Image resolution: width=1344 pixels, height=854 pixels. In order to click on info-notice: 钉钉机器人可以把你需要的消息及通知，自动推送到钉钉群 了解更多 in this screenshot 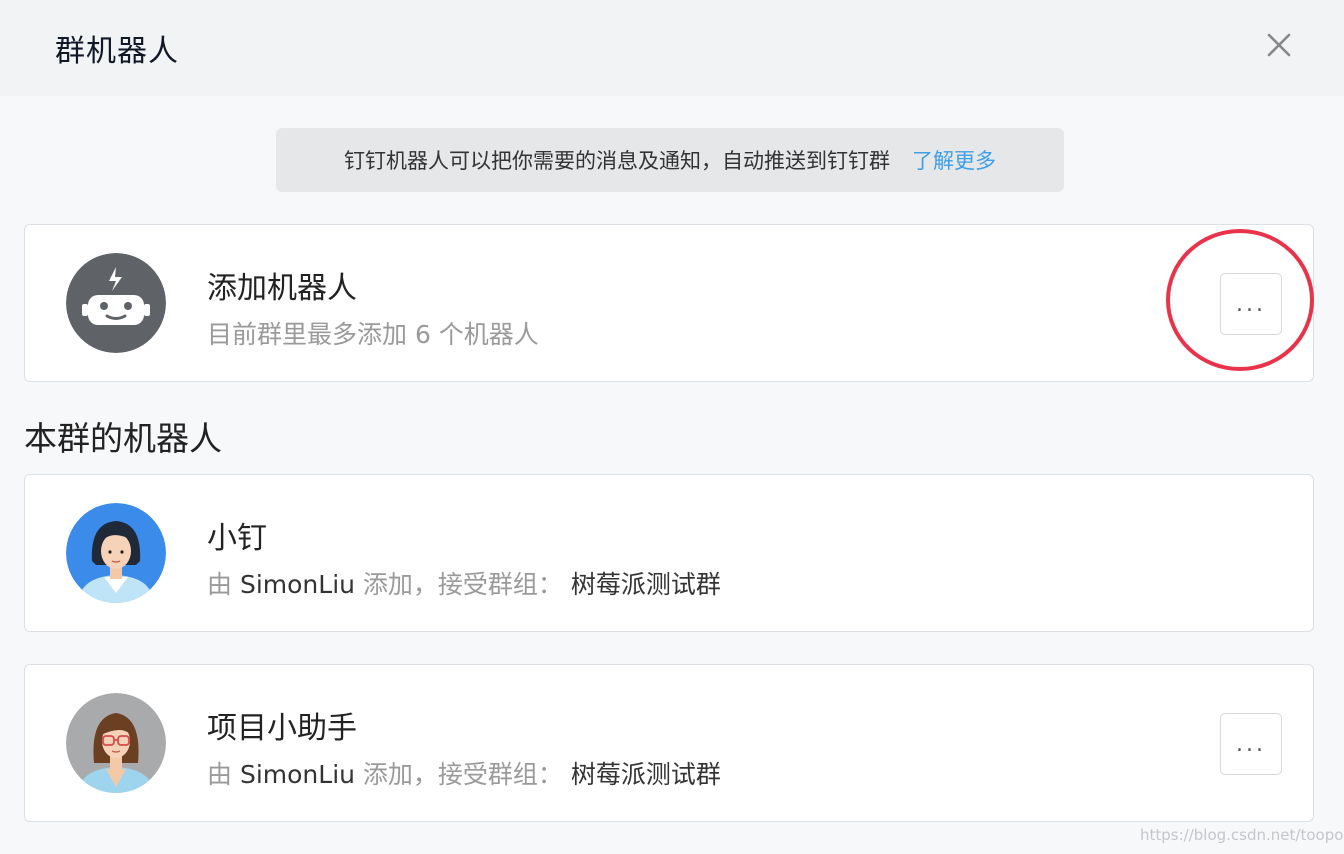, I will do `click(670, 160)`.